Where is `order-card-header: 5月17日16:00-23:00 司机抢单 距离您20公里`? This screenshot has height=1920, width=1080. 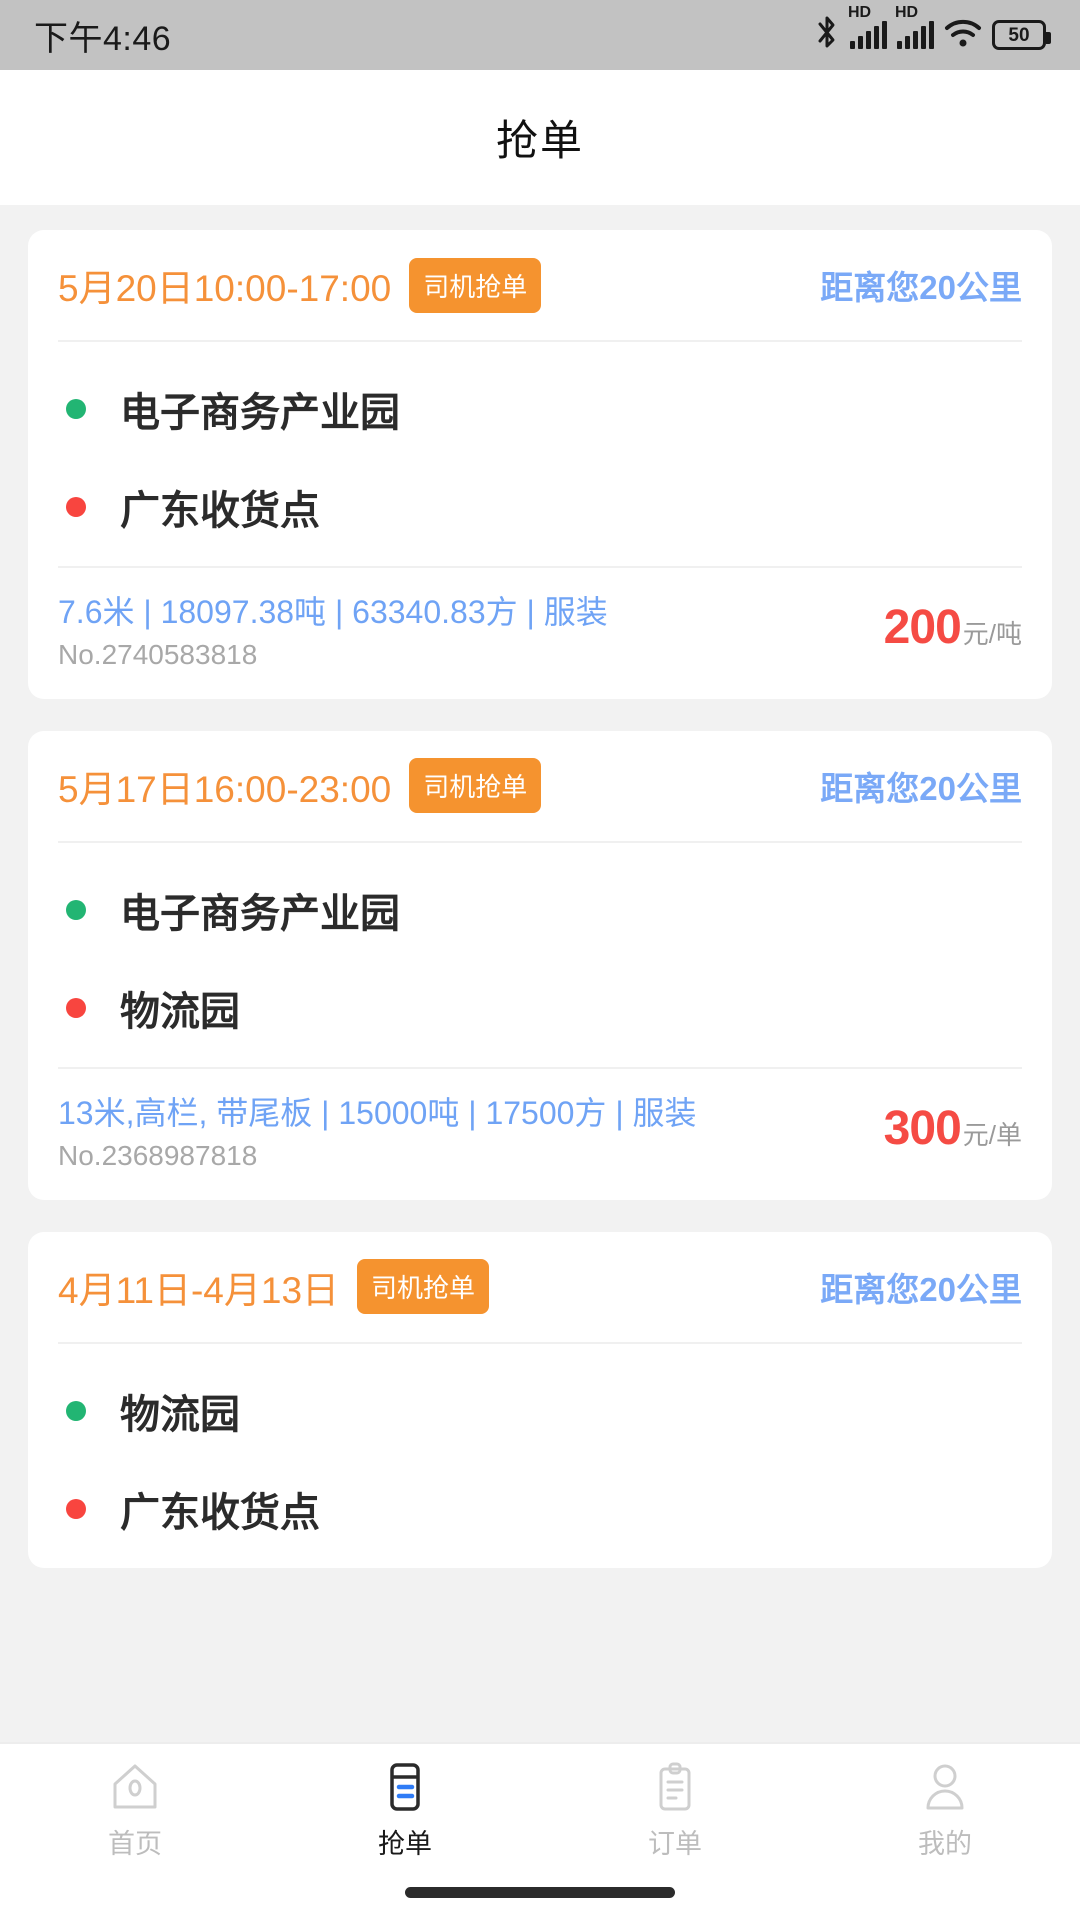
order-card-header: 5月17日16:00-23:00 司机抢单 距离您20公里 is located at coordinates (540, 787).